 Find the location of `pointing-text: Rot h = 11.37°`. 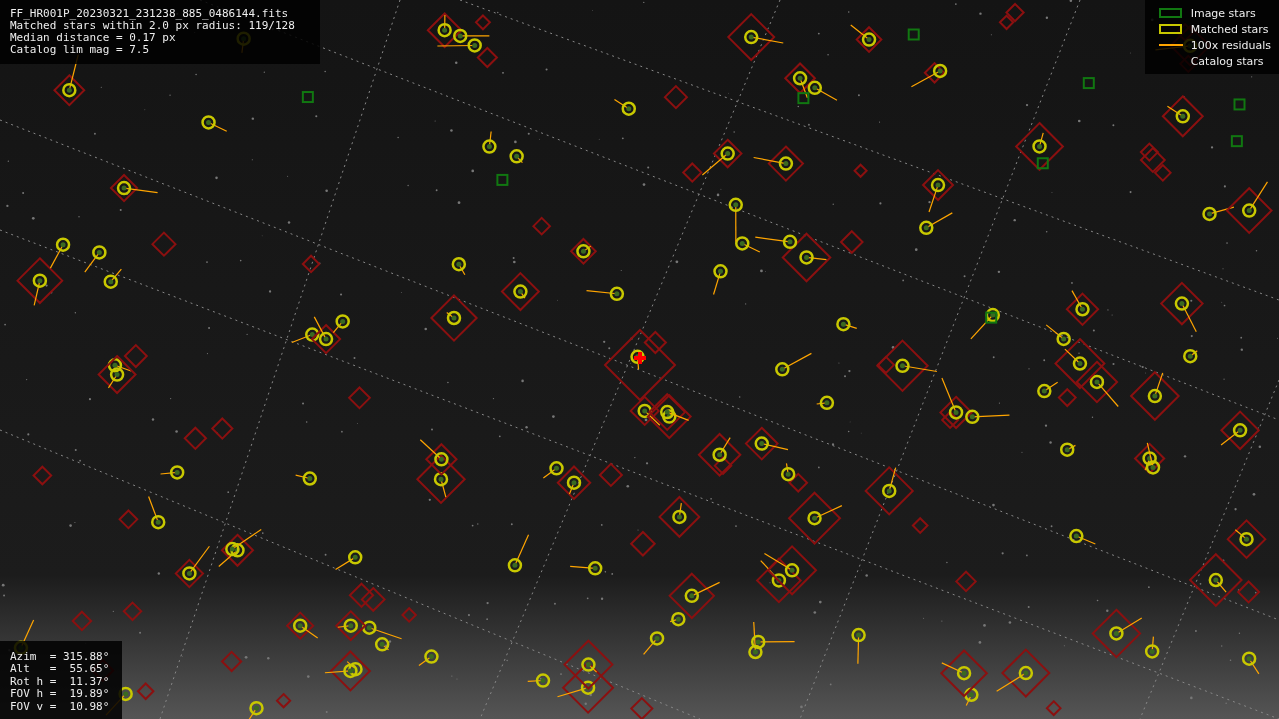

pointing-text: Rot h = 11.37° is located at coordinates (60, 681).